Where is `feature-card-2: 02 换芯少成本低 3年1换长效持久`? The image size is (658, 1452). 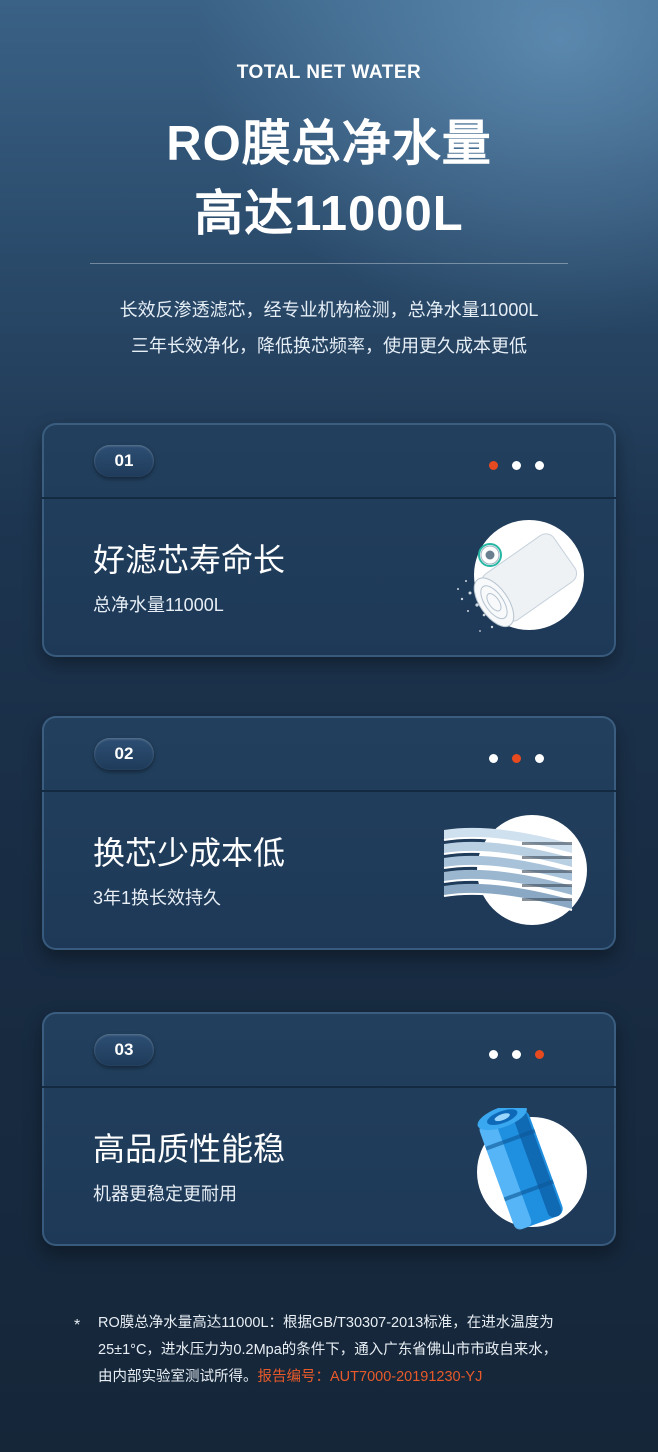 feature-card-2: 02 换芯少成本低 3年1换长效持久 is located at coordinates (329, 833).